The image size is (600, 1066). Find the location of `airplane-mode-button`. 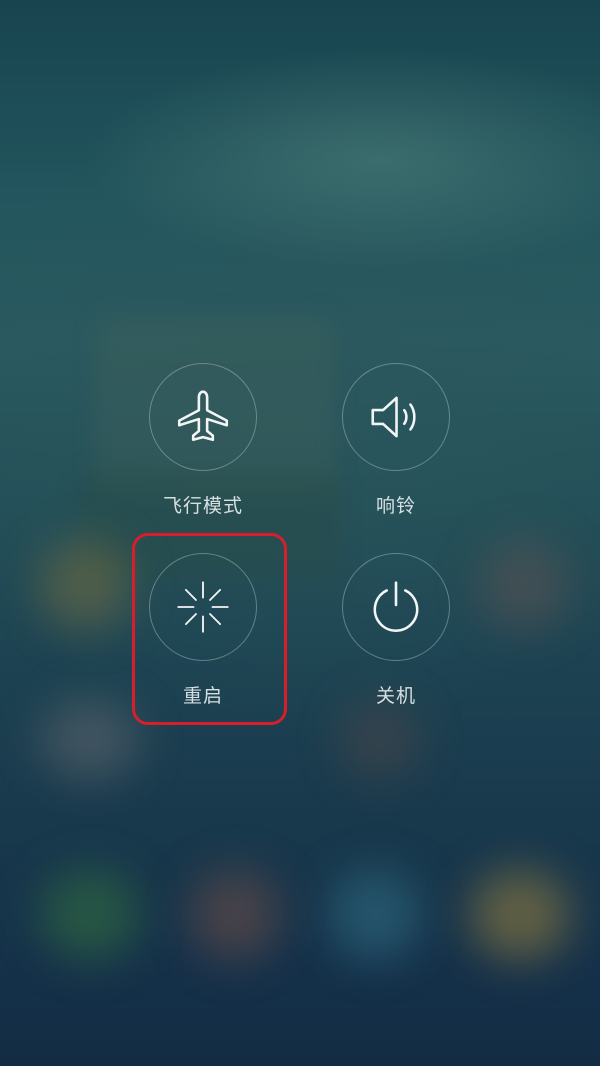

airplane-mode-button is located at coordinates (203, 417).